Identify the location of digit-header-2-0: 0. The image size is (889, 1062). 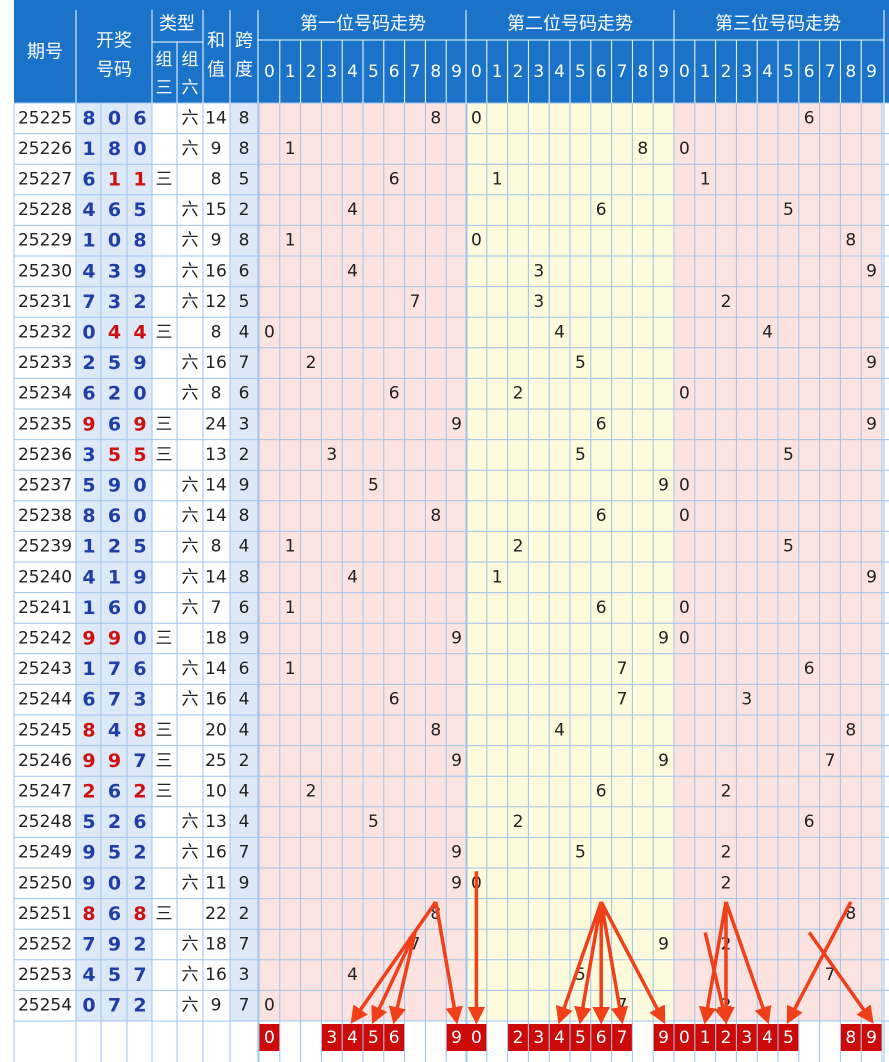
(476, 72).